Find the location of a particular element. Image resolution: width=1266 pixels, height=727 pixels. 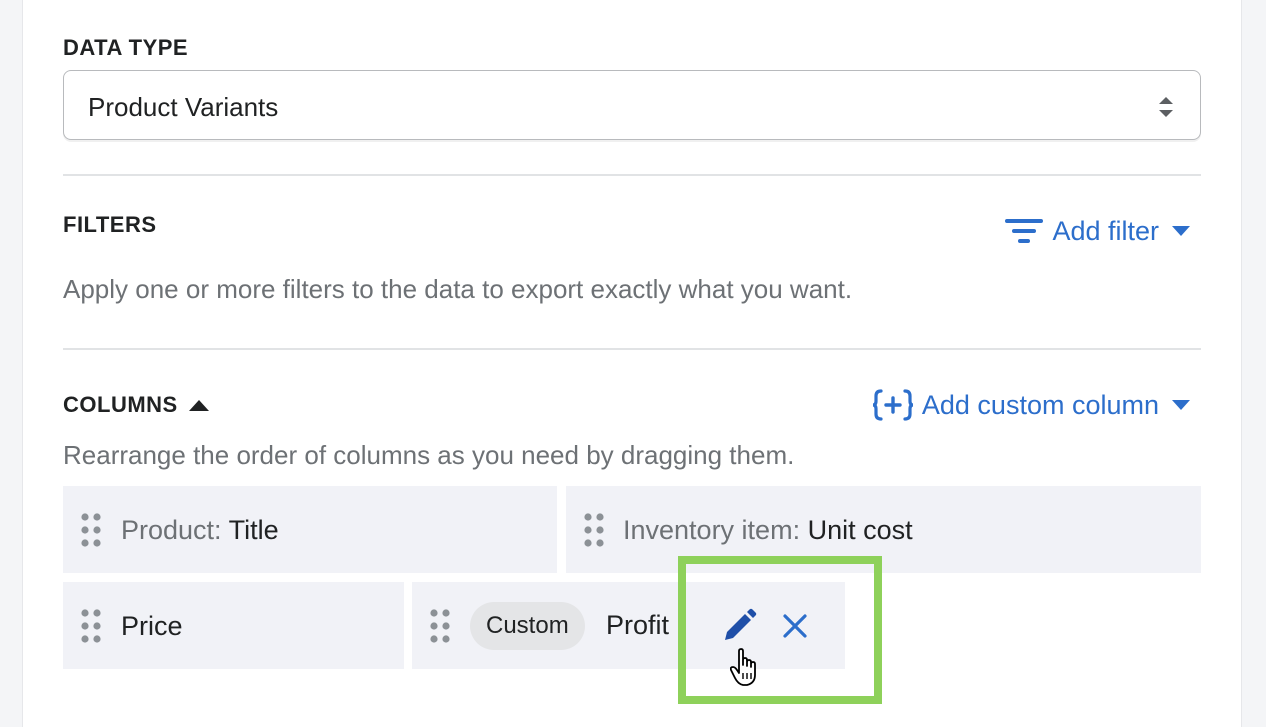

custom-column-icon is located at coordinates (893, 405).